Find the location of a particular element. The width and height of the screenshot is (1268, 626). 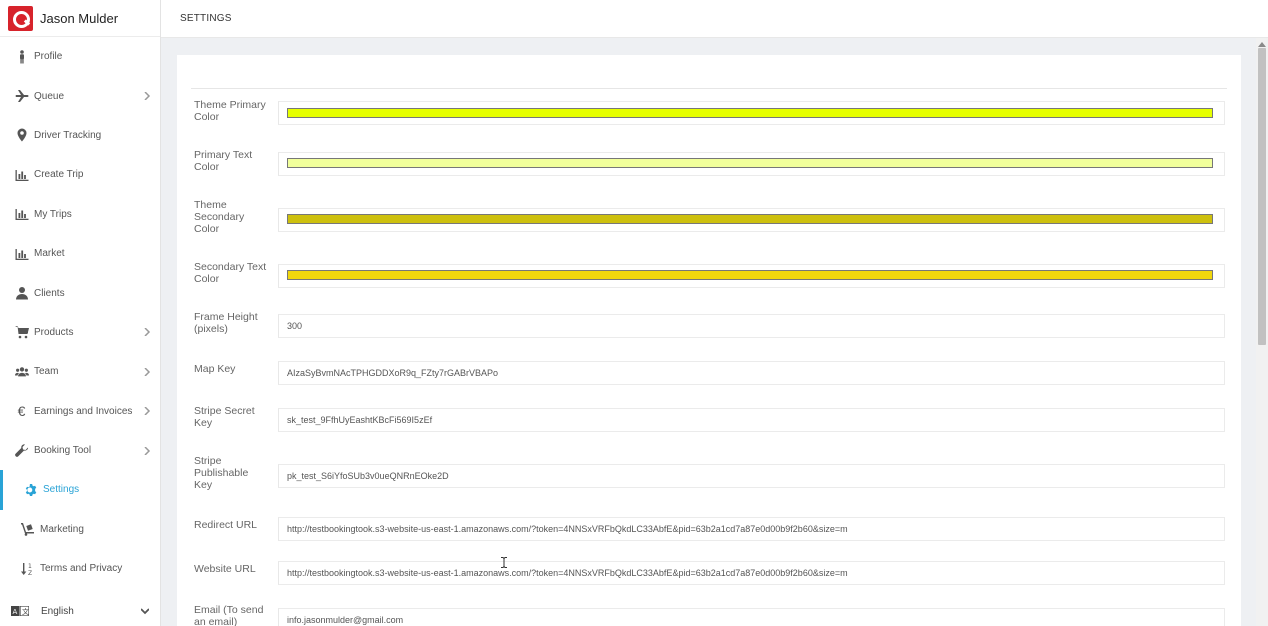

theme-secondary-color-swatch is located at coordinates (750, 219).